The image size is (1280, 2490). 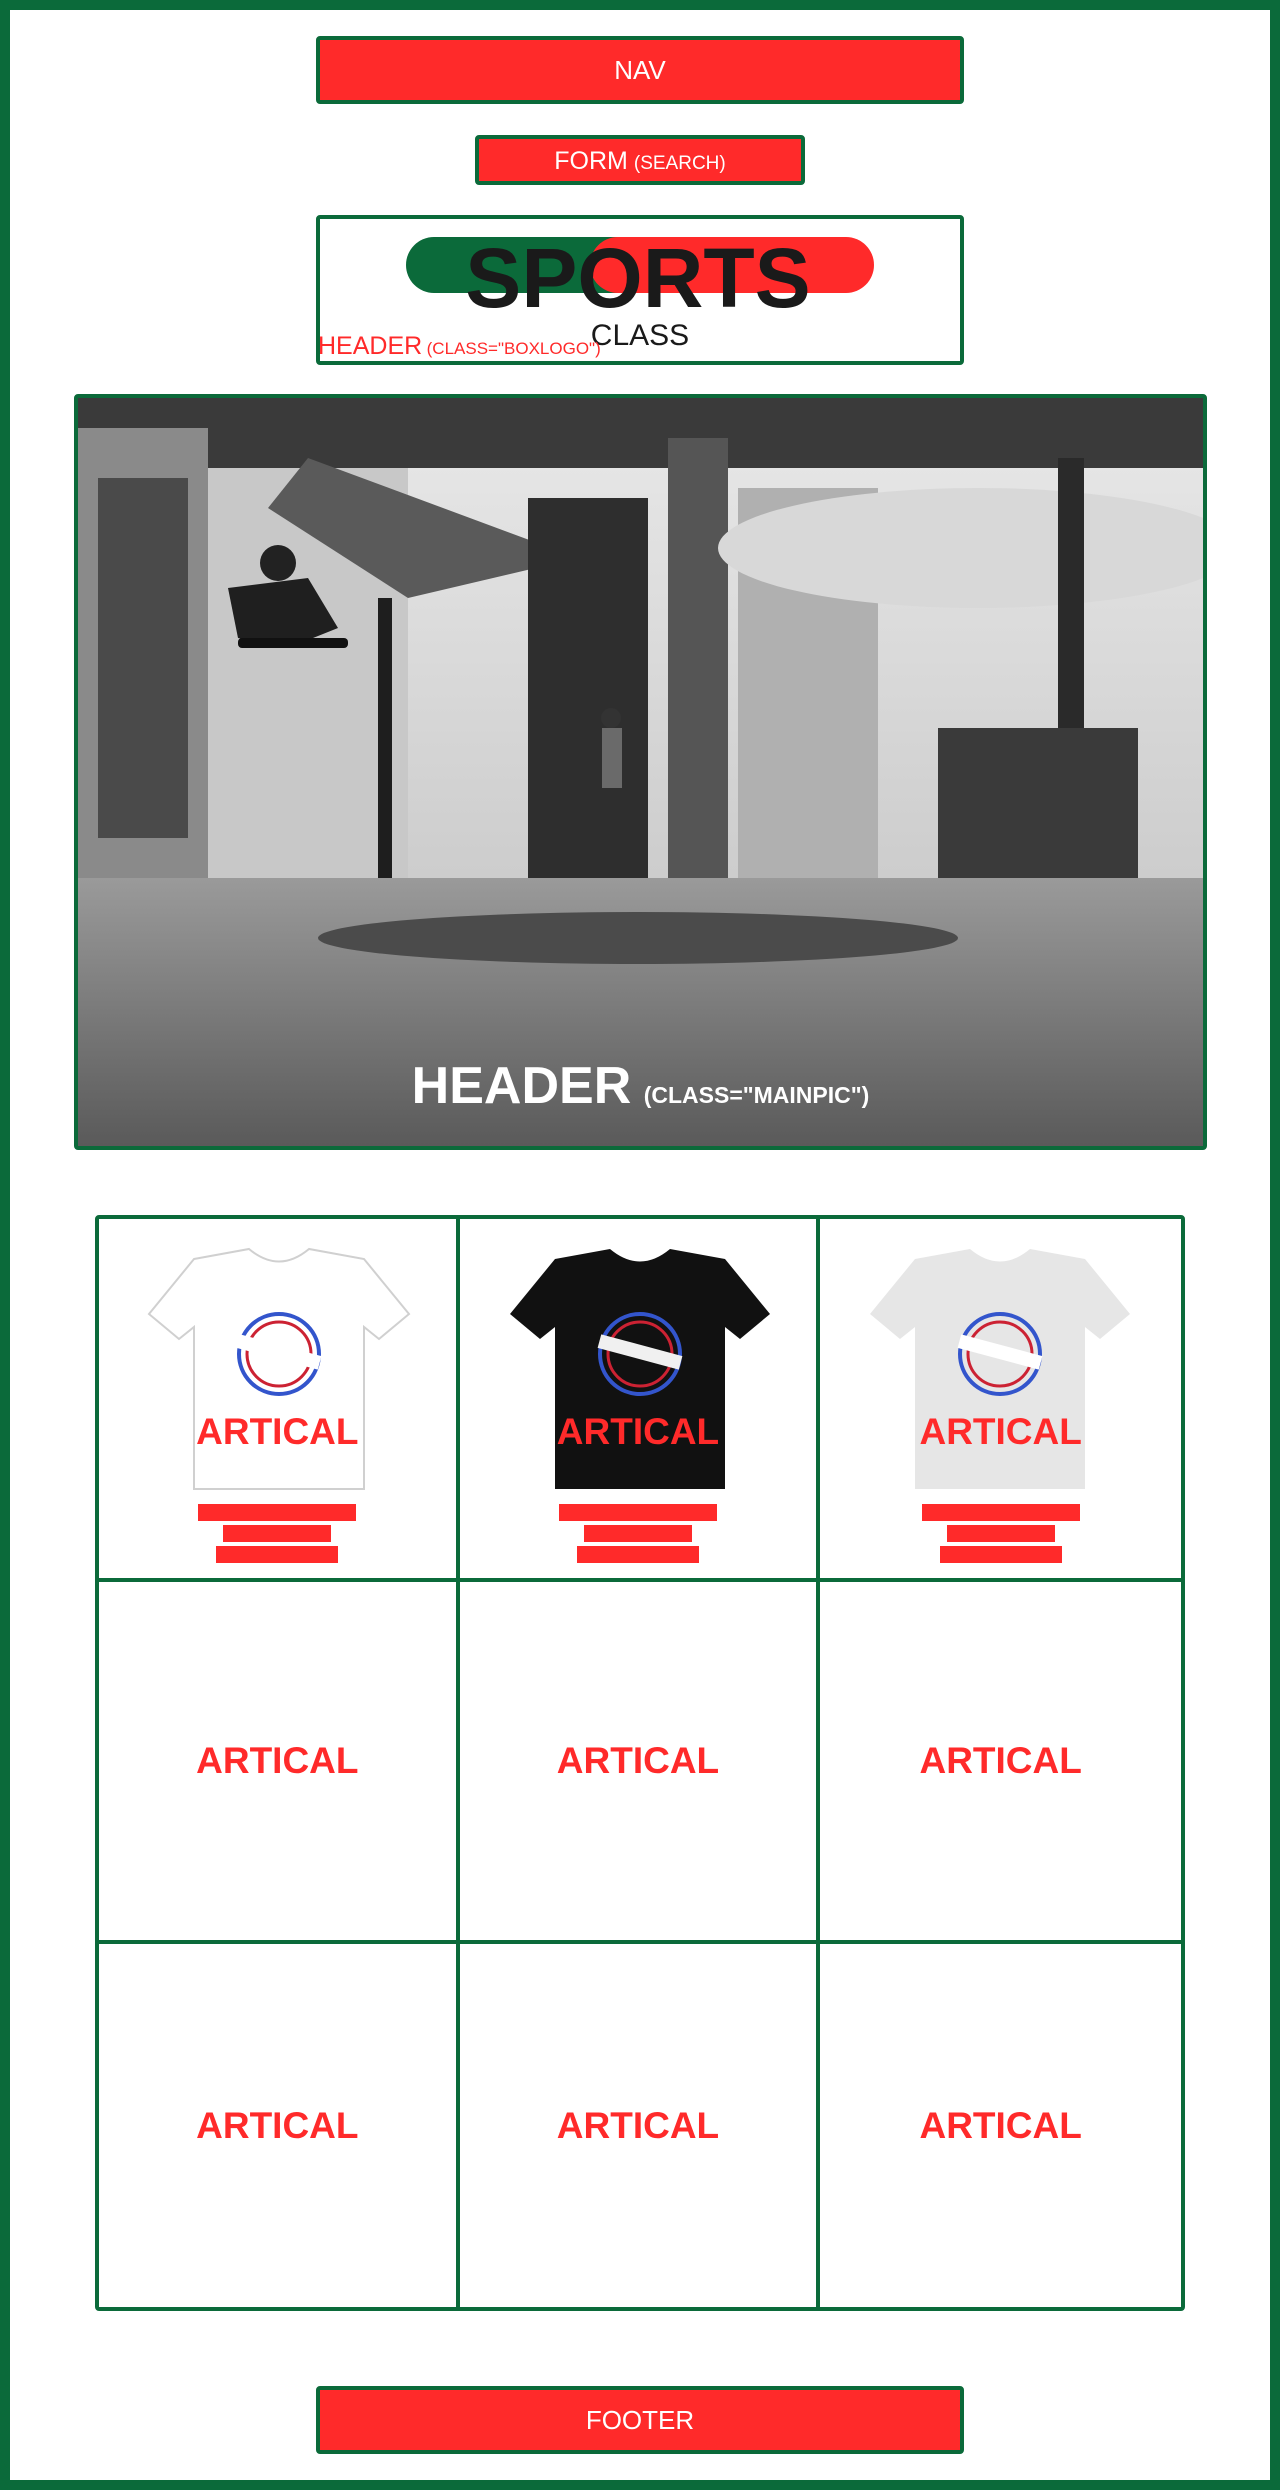 I want to click on mainpic-caption-sub: (CLASS="MAINPIC"), so click(x=756, y=1095).